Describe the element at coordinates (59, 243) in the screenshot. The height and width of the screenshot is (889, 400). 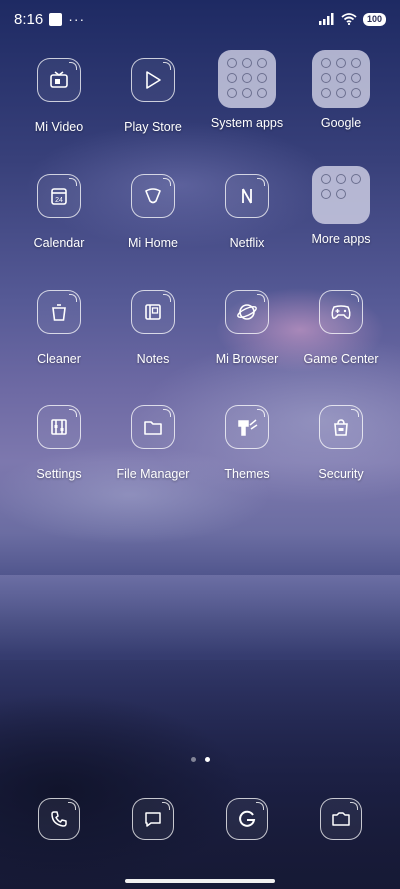
I see `app-label: Calendar` at that location.